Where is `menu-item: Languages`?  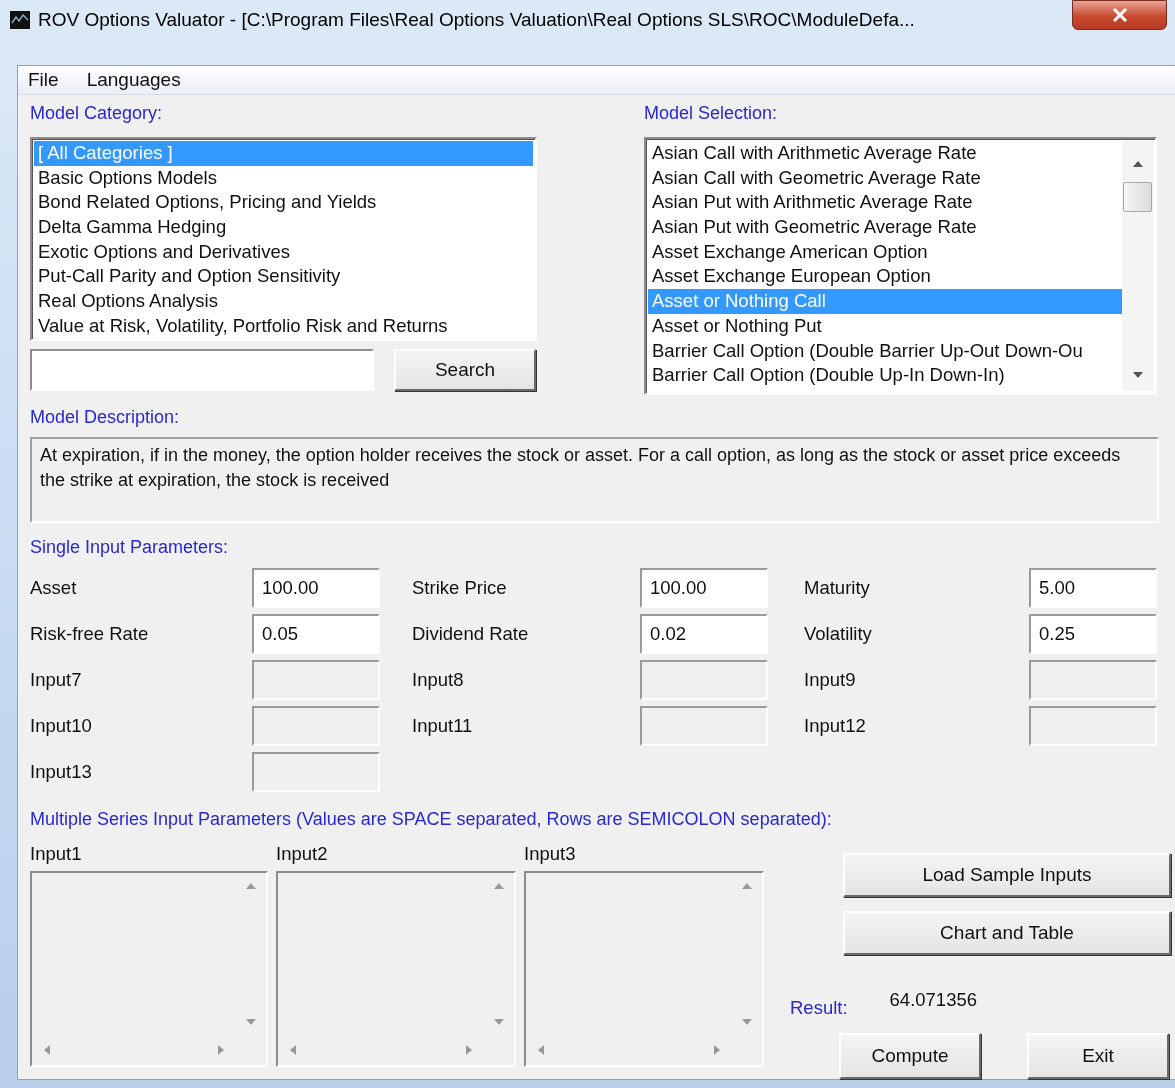 menu-item: Languages is located at coordinates (133, 80).